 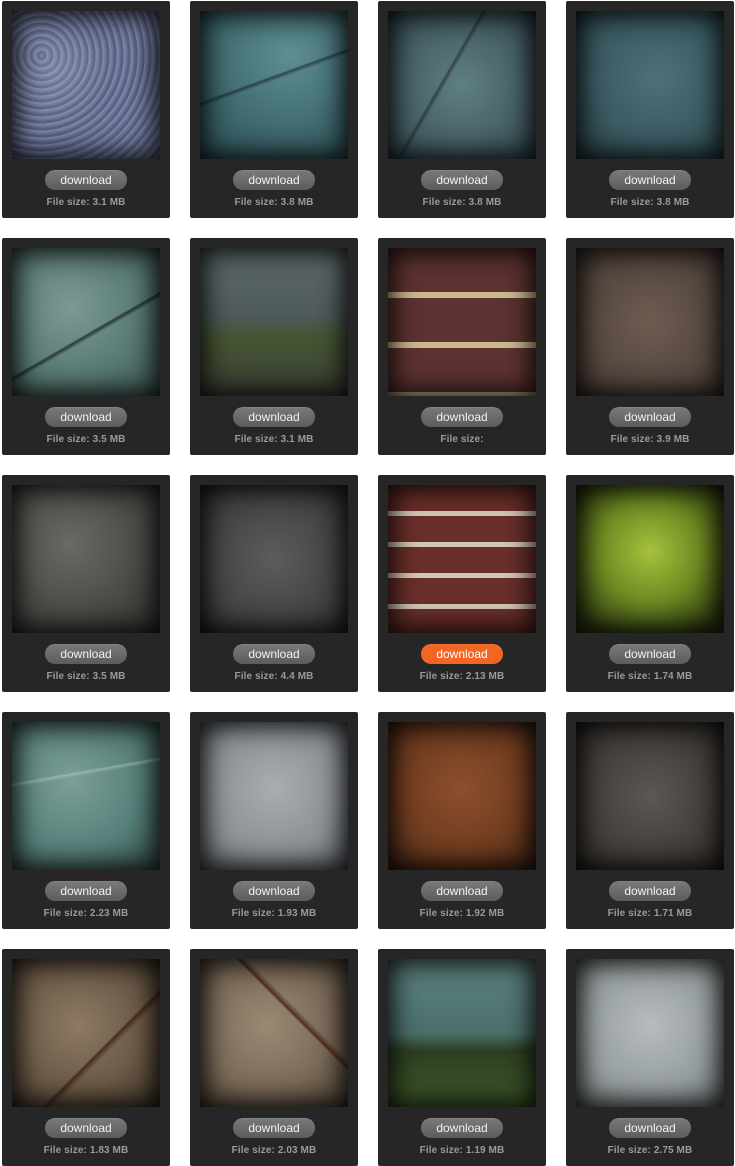 I want to click on file-size-value: 4.4 MB, so click(x=297, y=676).